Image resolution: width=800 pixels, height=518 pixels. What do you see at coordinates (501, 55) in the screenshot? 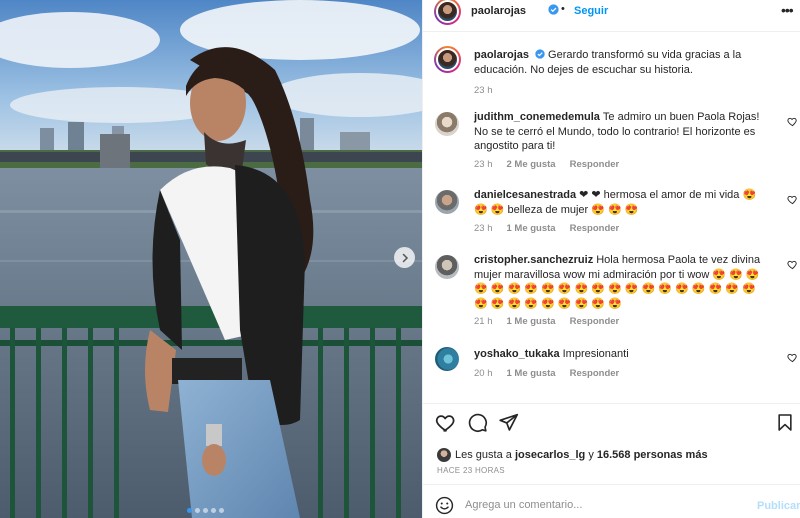
I see `caption-username: paolarojas` at bounding box center [501, 55].